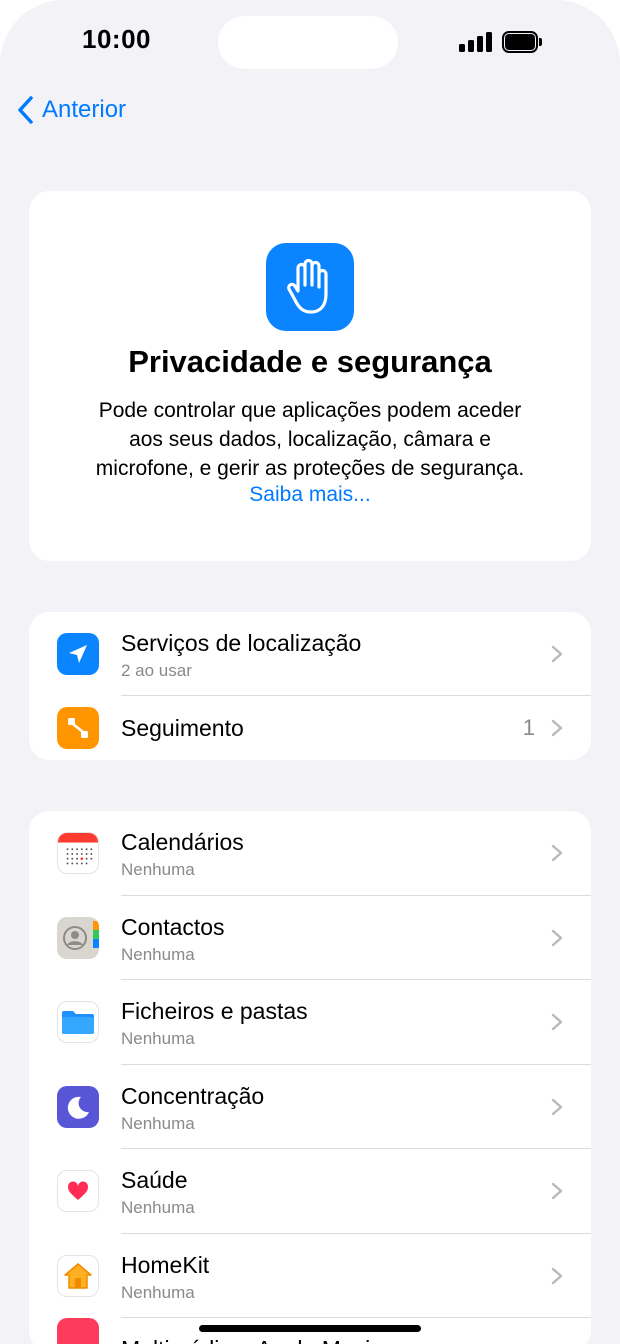 Image resolution: width=620 pixels, height=1344 pixels. What do you see at coordinates (173, 926) in the screenshot?
I see `row-title: Contactos` at bounding box center [173, 926].